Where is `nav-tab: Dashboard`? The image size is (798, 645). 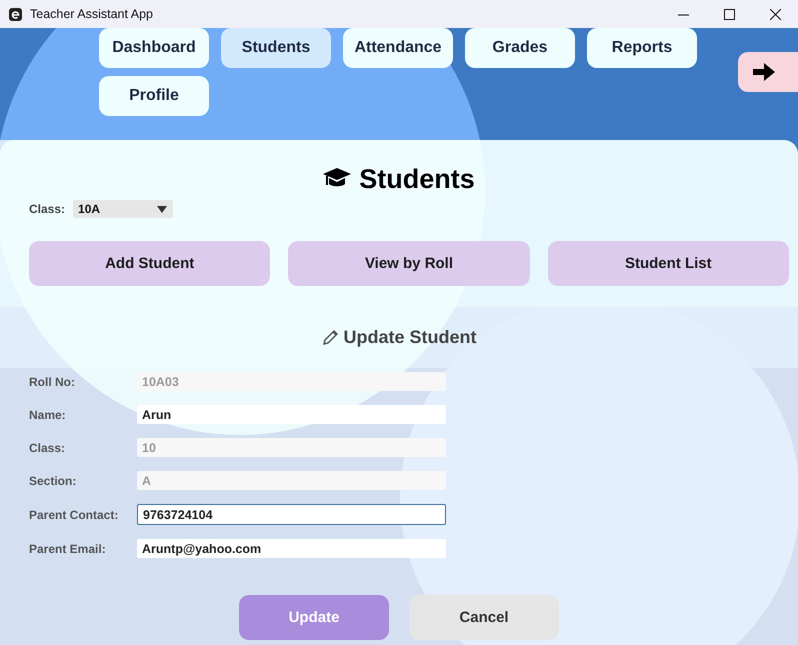 nav-tab: Dashboard is located at coordinates (154, 48).